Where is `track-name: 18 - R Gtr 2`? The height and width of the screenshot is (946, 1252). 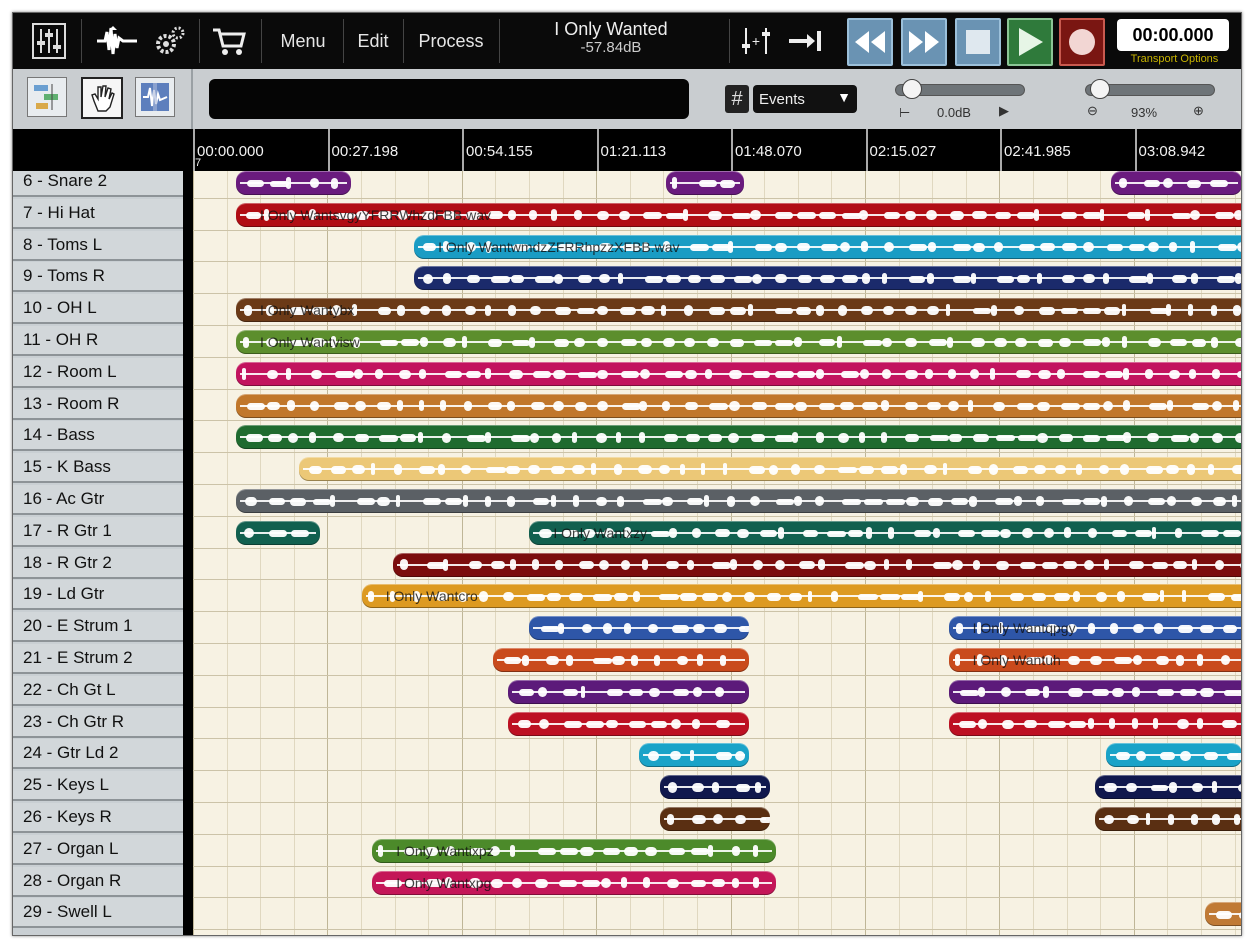
track-name: 18 - R Gtr 2 is located at coordinates (98, 563).